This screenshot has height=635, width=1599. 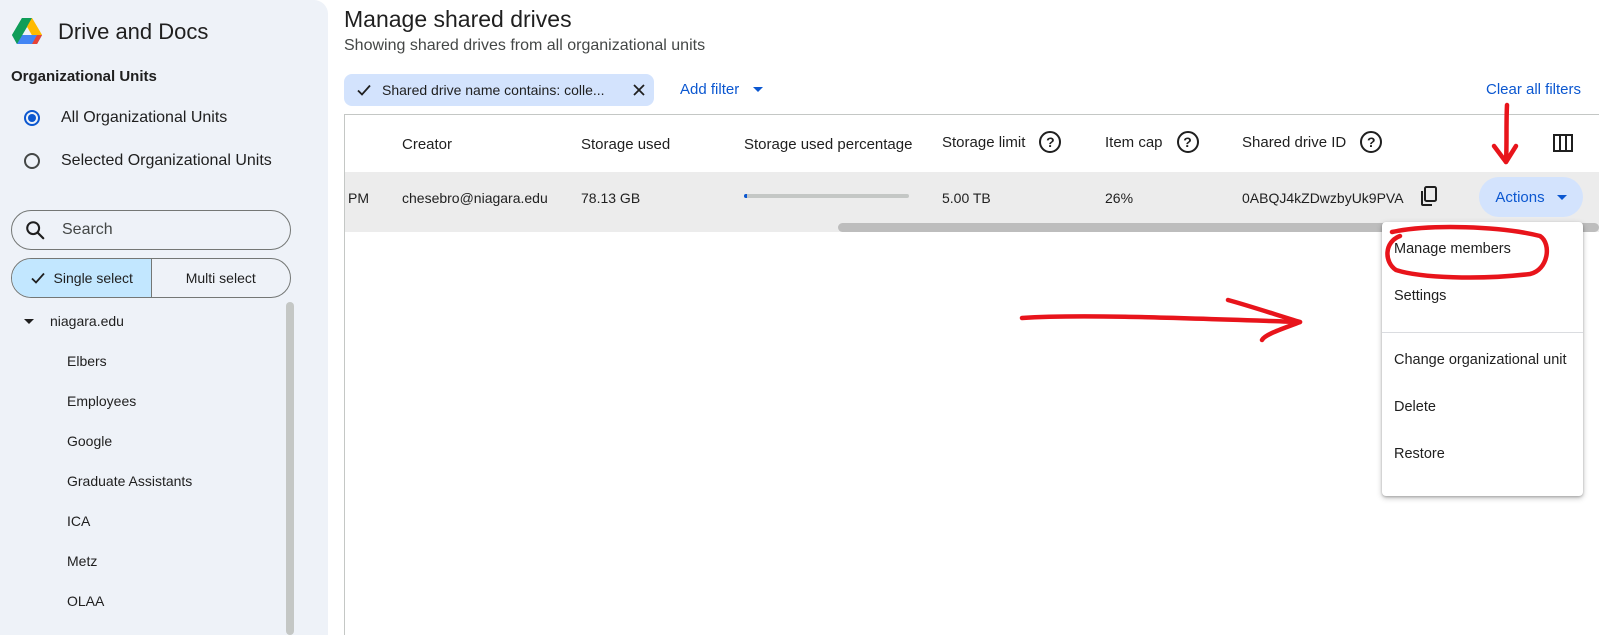 I want to click on tree-item-child: ICA, so click(x=78, y=521).